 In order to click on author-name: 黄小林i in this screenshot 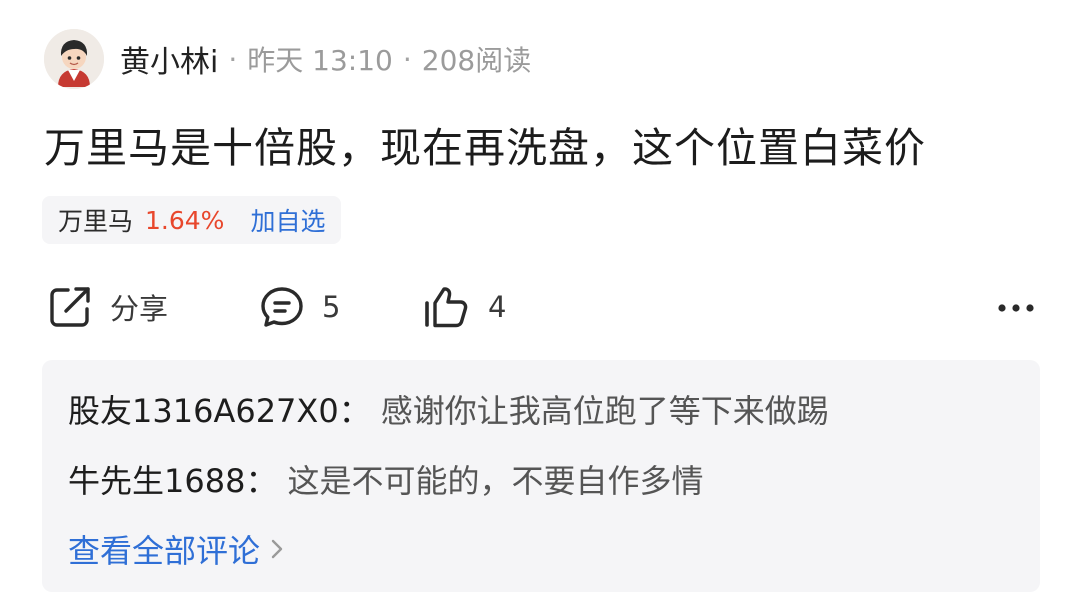, I will do `click(169, 59)`.